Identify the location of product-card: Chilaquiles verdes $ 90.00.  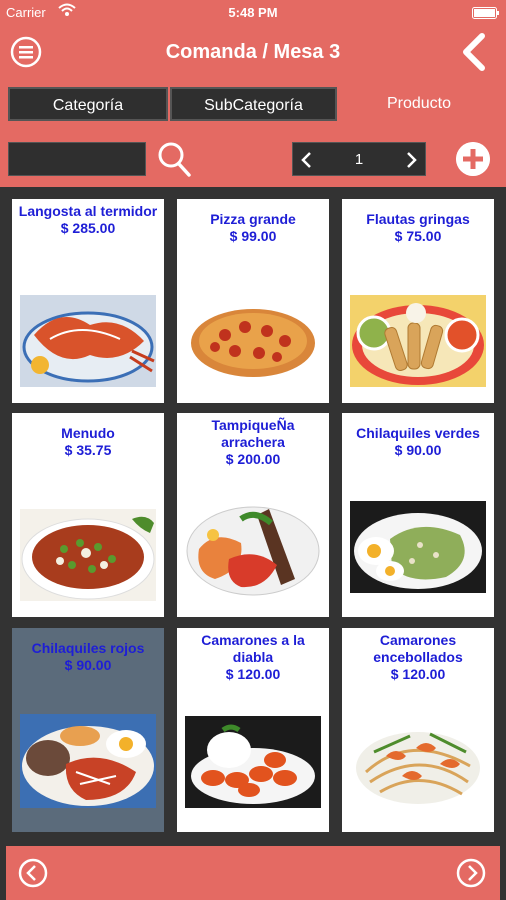
(418, 515).